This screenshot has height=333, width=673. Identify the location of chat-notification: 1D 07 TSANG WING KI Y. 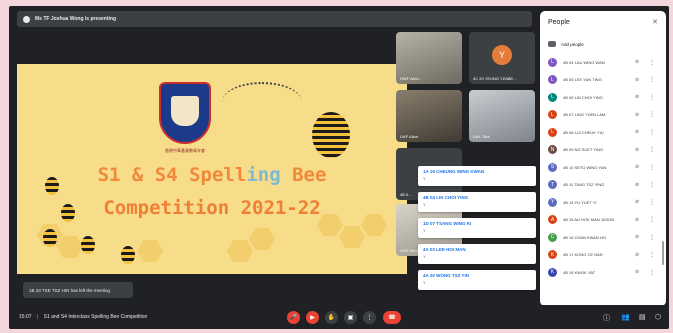
(477, 228).